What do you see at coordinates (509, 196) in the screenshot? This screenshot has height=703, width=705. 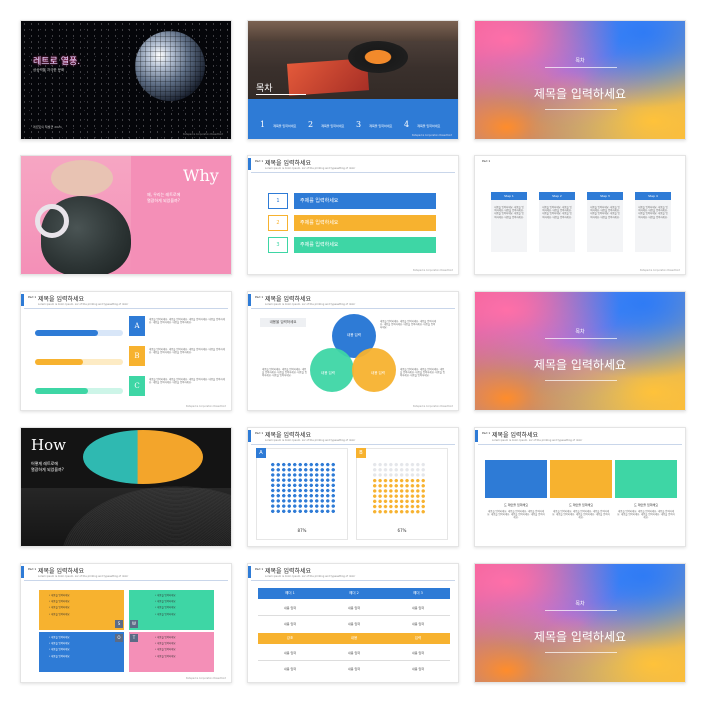 I see `step-tab-1: Step 1` at bounding box center [509, 196].